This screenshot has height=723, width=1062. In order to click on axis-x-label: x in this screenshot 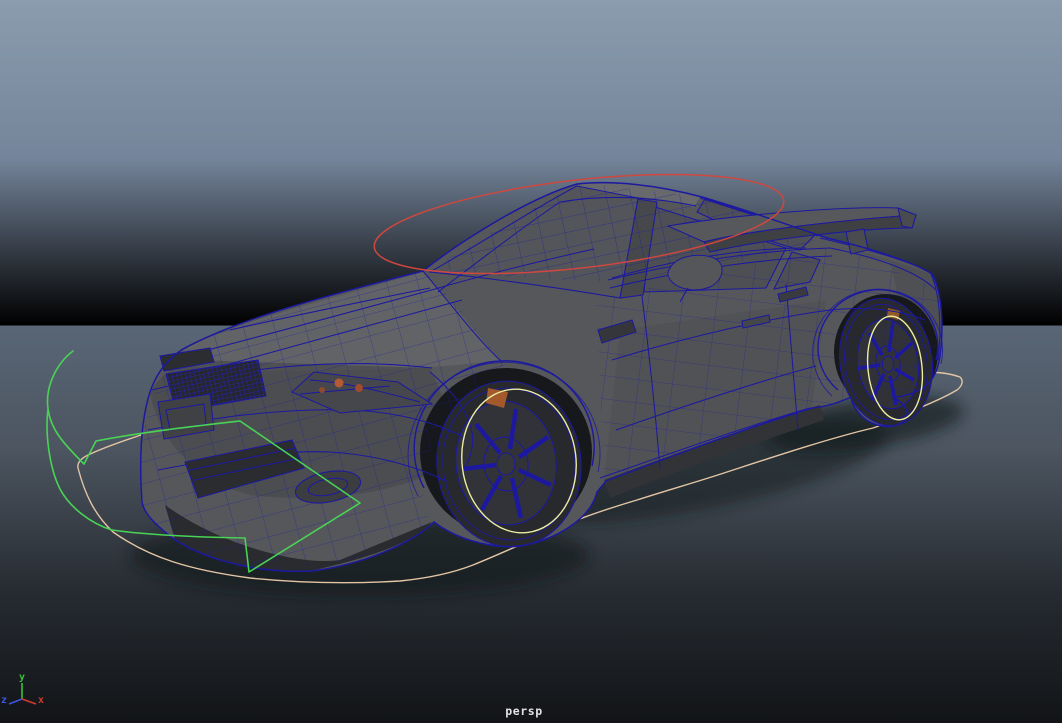, I will do `click(41, 700)`.